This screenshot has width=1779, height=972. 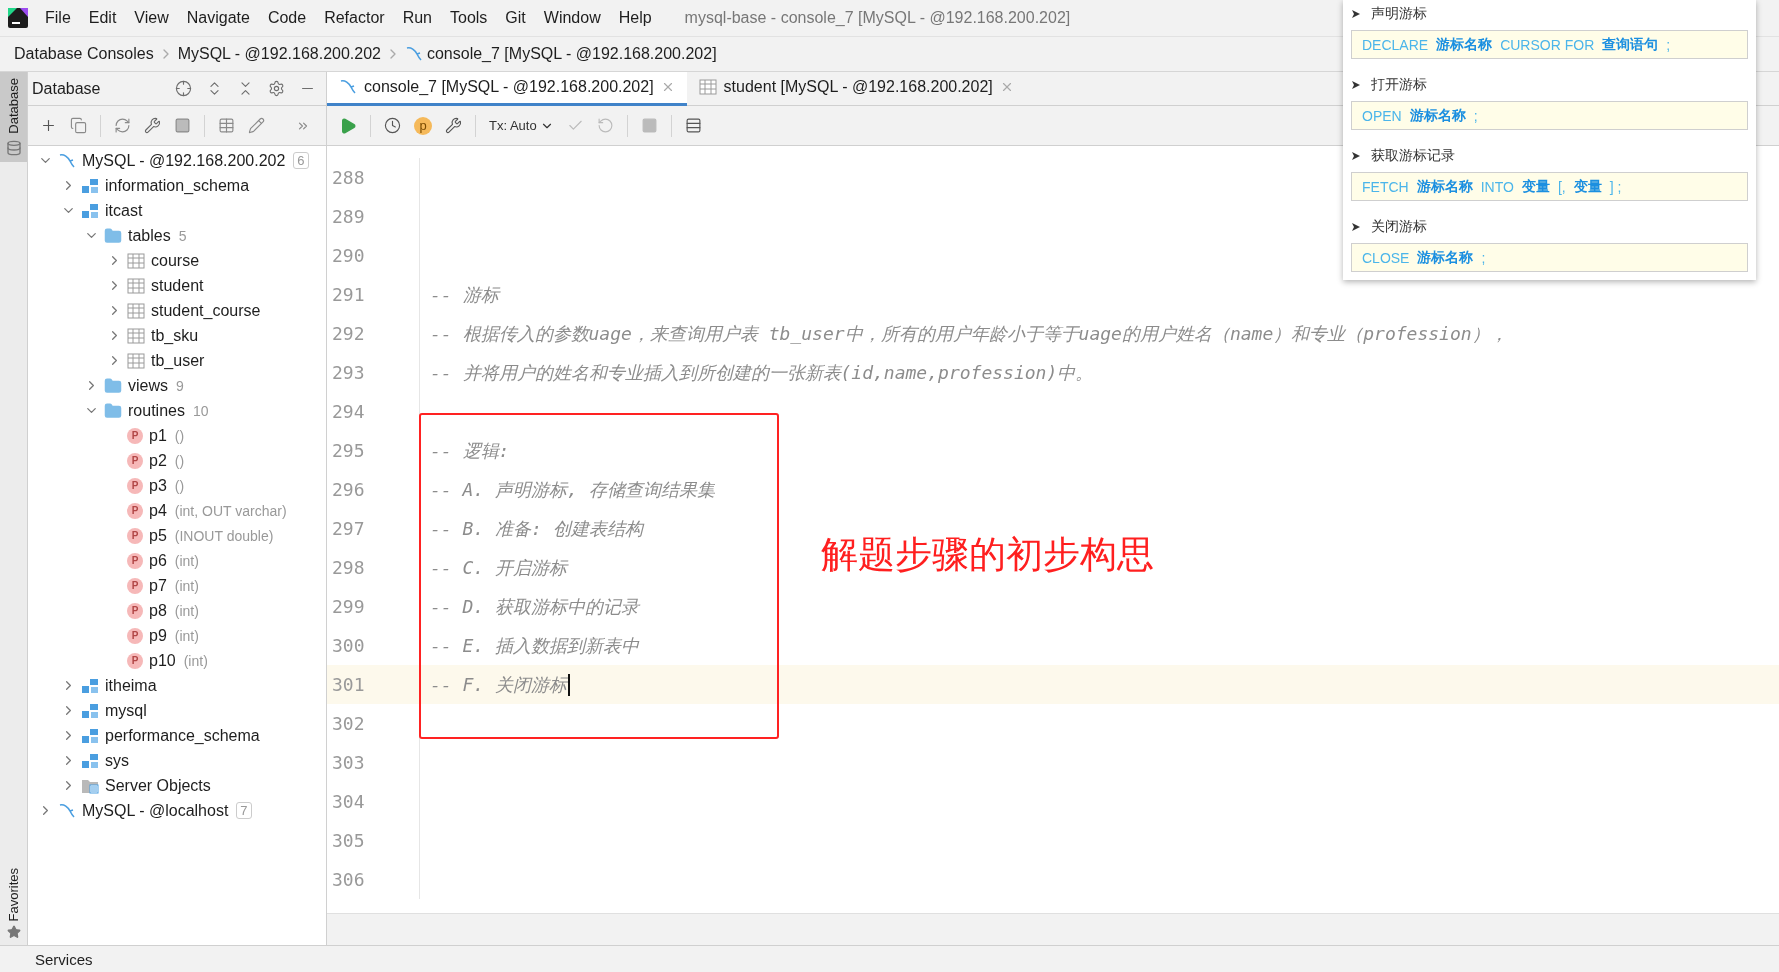 I want to click on code-comment: -- 并将用户的姓名和专业插入到所创建的一张新表(id,name,profession)中。, so click(x=762, y=372).